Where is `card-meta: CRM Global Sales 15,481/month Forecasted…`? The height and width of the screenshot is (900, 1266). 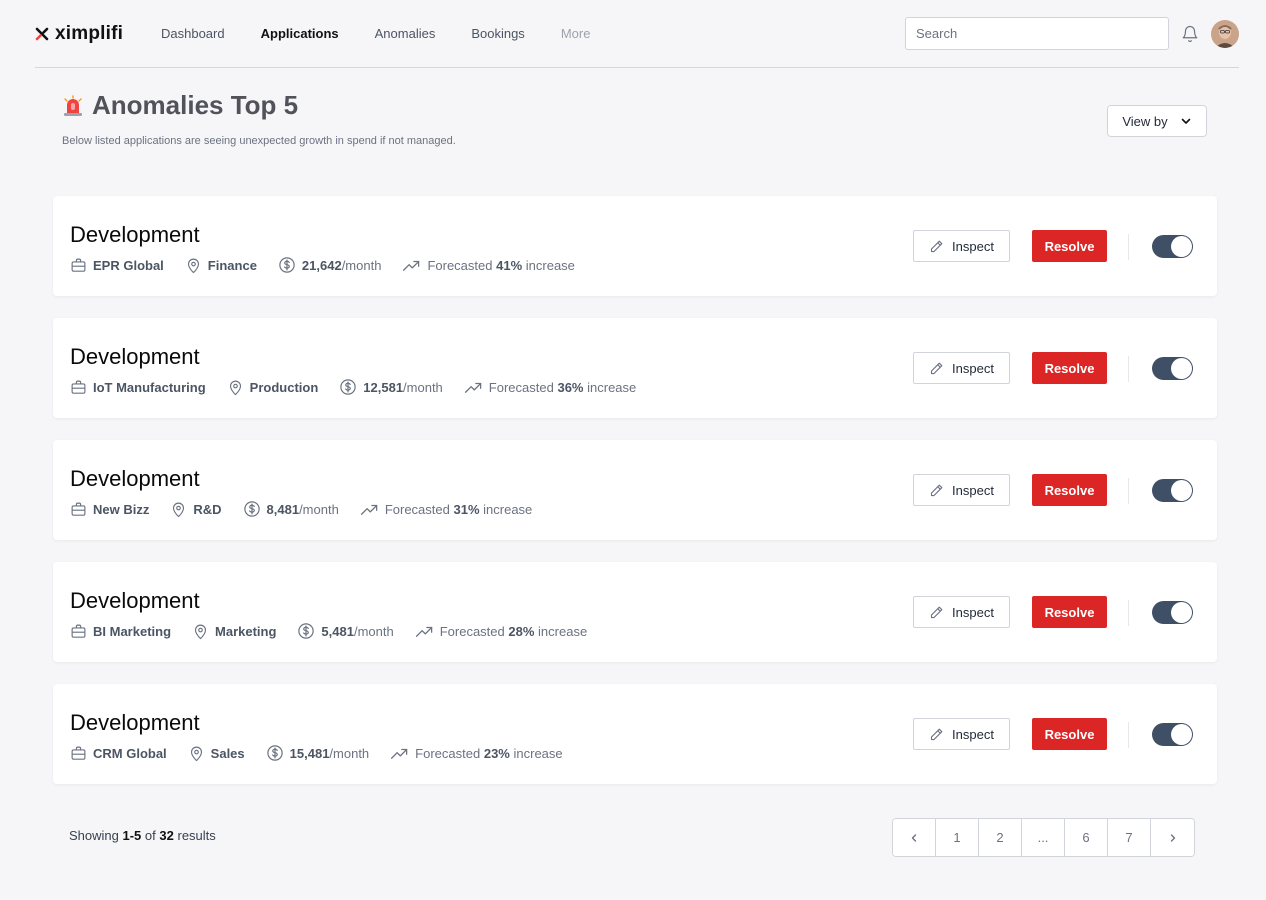
card-meta: CRM Global Sales 15,481/month Forecasted… is located at coordinates (327, 753).